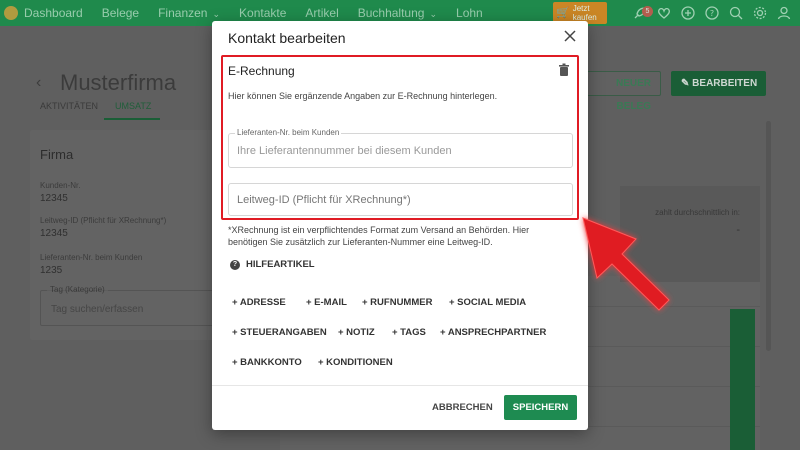  I want to click on page-title: Musterfirma, so click(118, 82).